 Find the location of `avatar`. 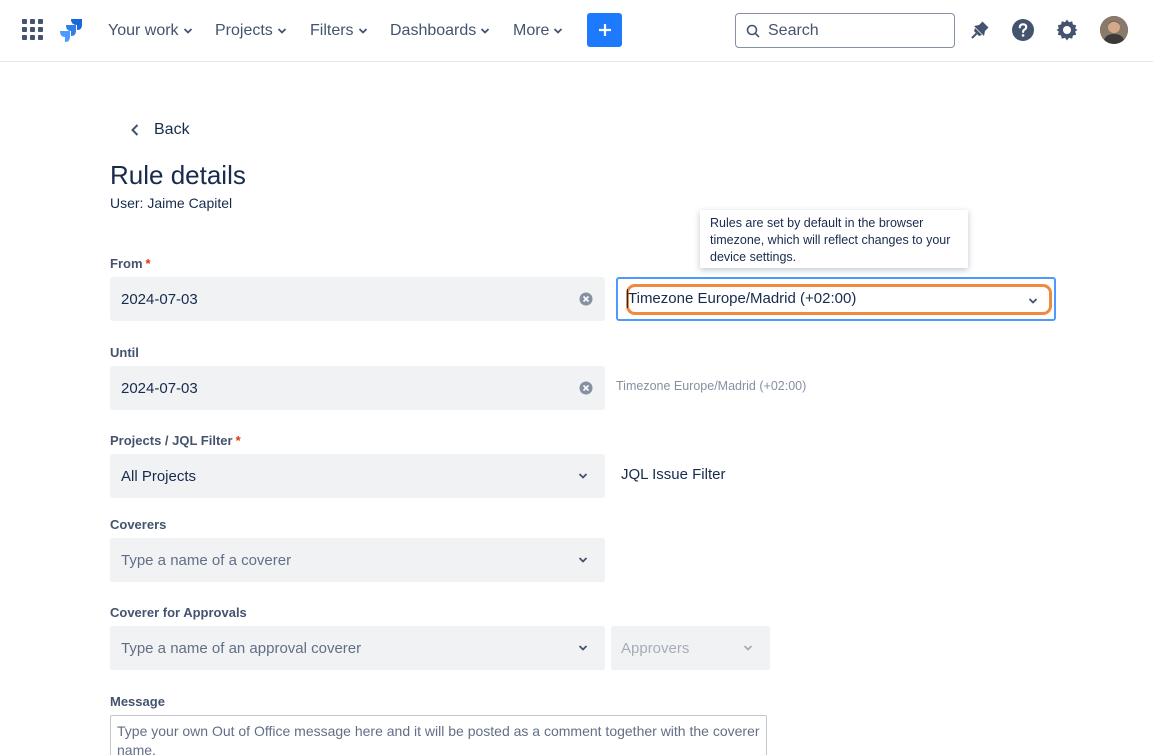

avatar is located at coordinates (1114, 30).